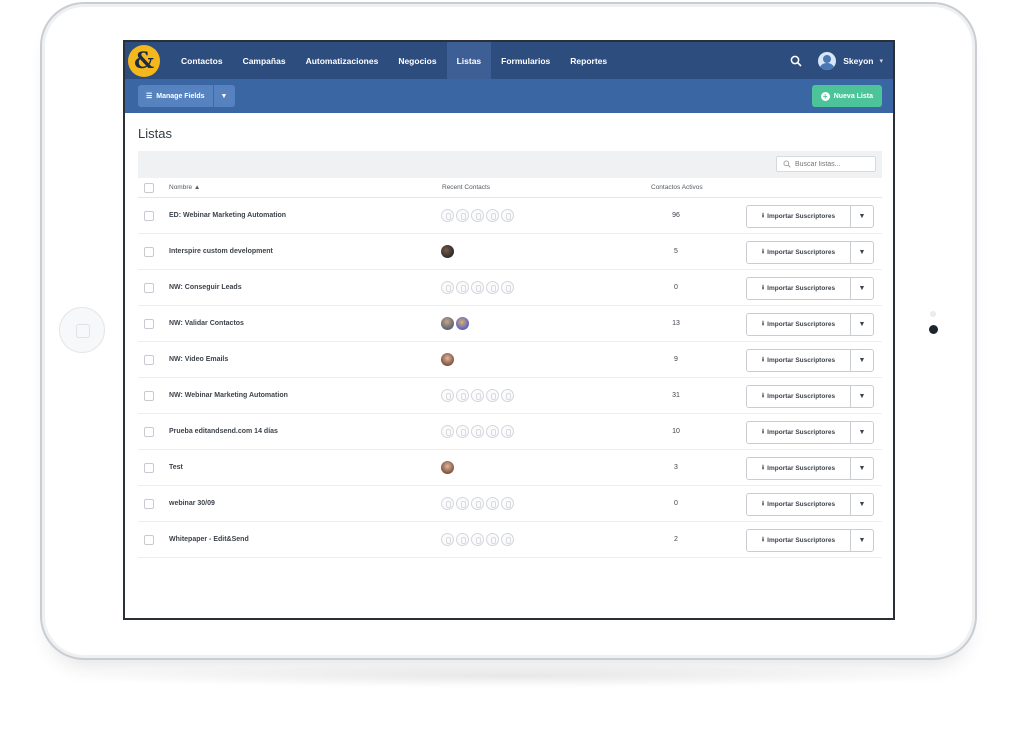 This screenshot has height=731, width=1024. What do you see at coordinates (176, 467) in the screenshot?
I see `list-name: Test` at bounding box center [176, 467].